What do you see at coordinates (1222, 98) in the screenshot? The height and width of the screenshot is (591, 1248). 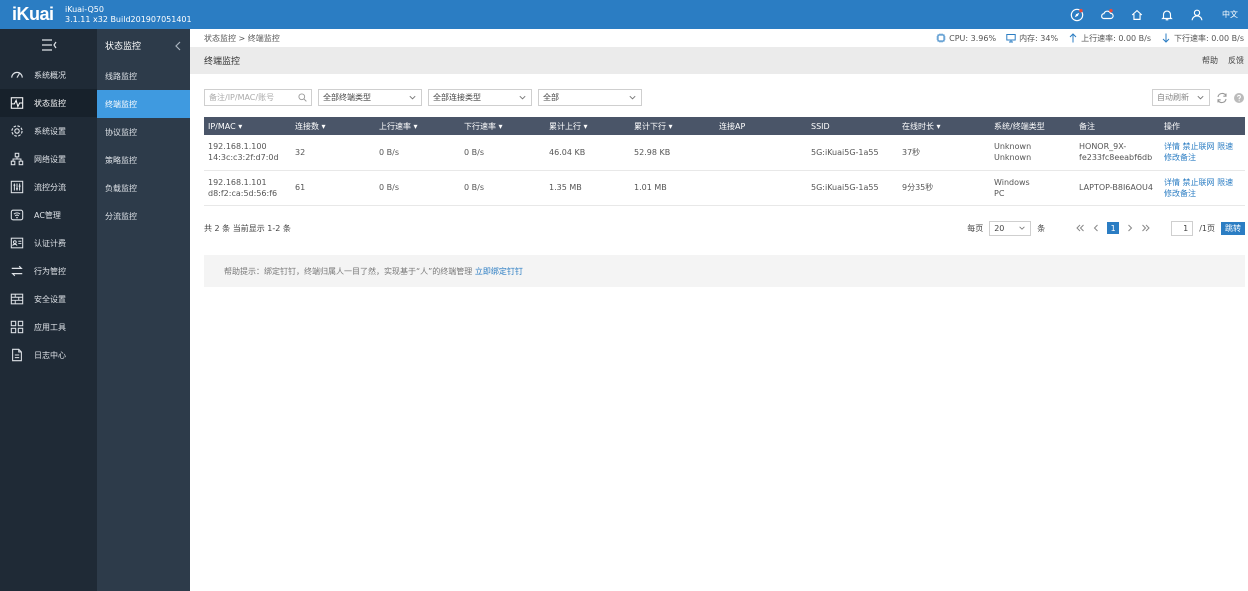 I see `refresh-icon` at bounding box center [1222, 98].